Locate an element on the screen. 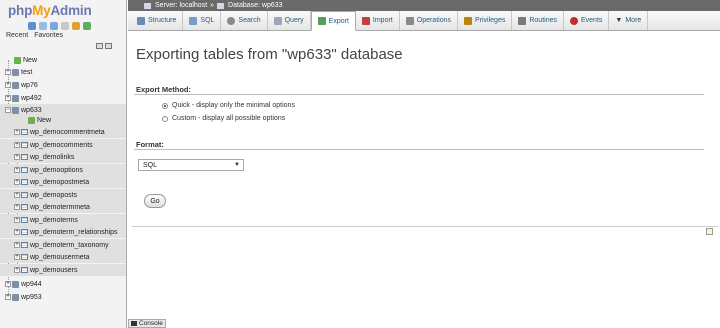 The width and height of the screenshot is (720, 328). collapse-icon: − is located at coordinates (8, 110).